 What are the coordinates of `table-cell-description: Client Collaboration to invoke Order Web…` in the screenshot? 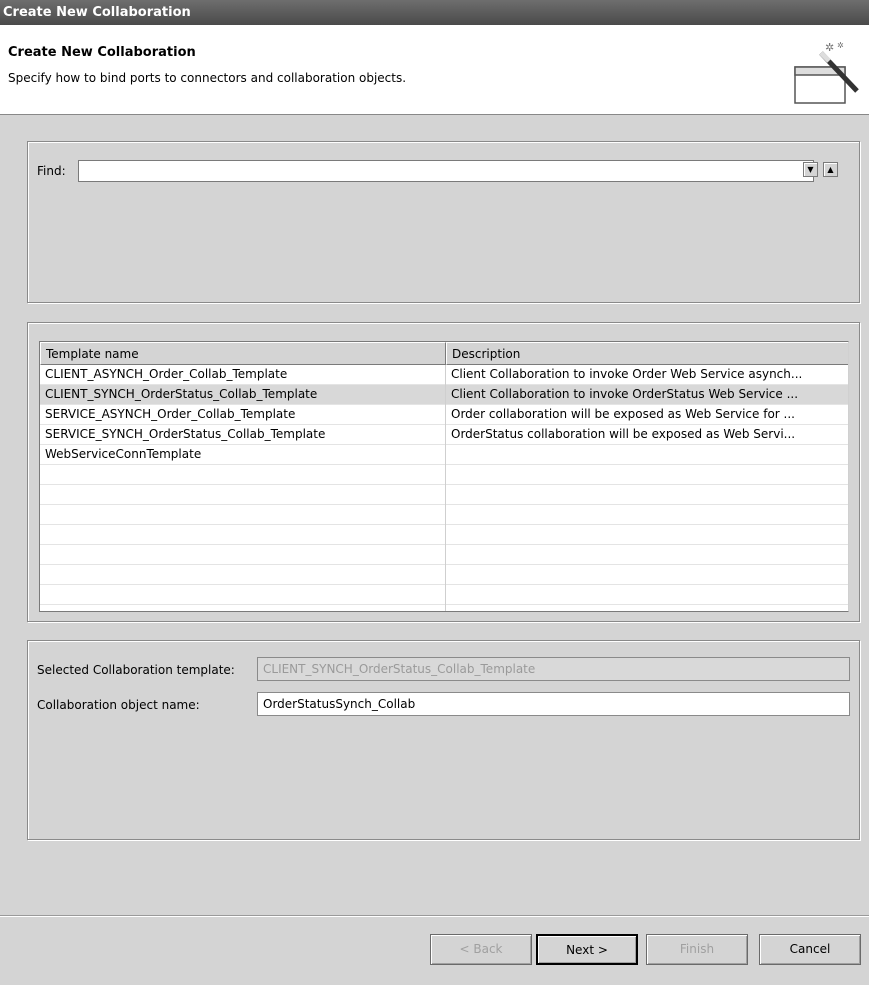 It's located at (627, 374).